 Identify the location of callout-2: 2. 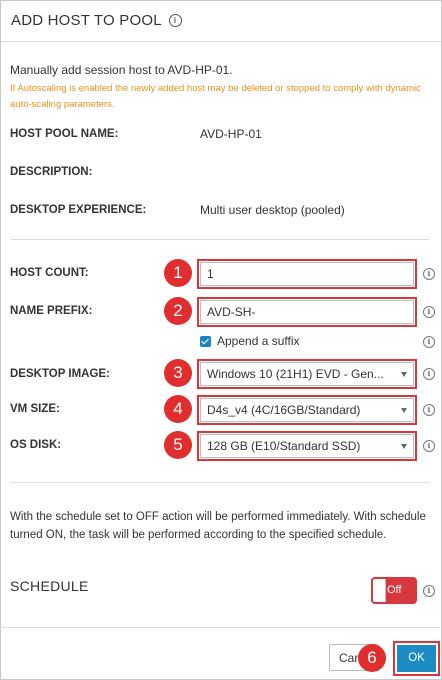
(178, 311).